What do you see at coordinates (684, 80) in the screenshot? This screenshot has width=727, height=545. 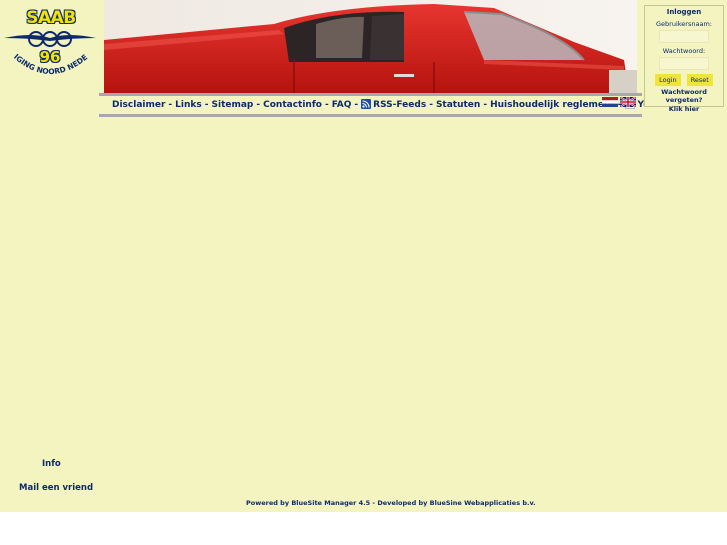 I see `login-button-row: Login Reset` at bounding box center [684, 80].